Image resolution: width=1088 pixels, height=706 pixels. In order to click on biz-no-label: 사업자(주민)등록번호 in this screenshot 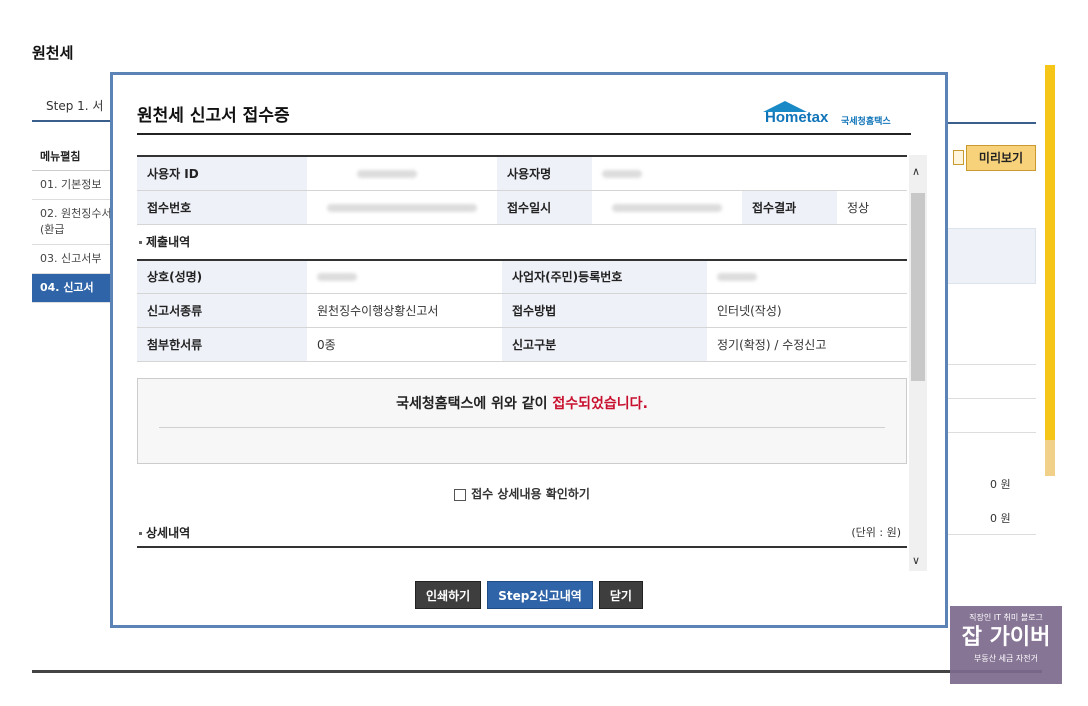, I will do `click(604, 276)`.